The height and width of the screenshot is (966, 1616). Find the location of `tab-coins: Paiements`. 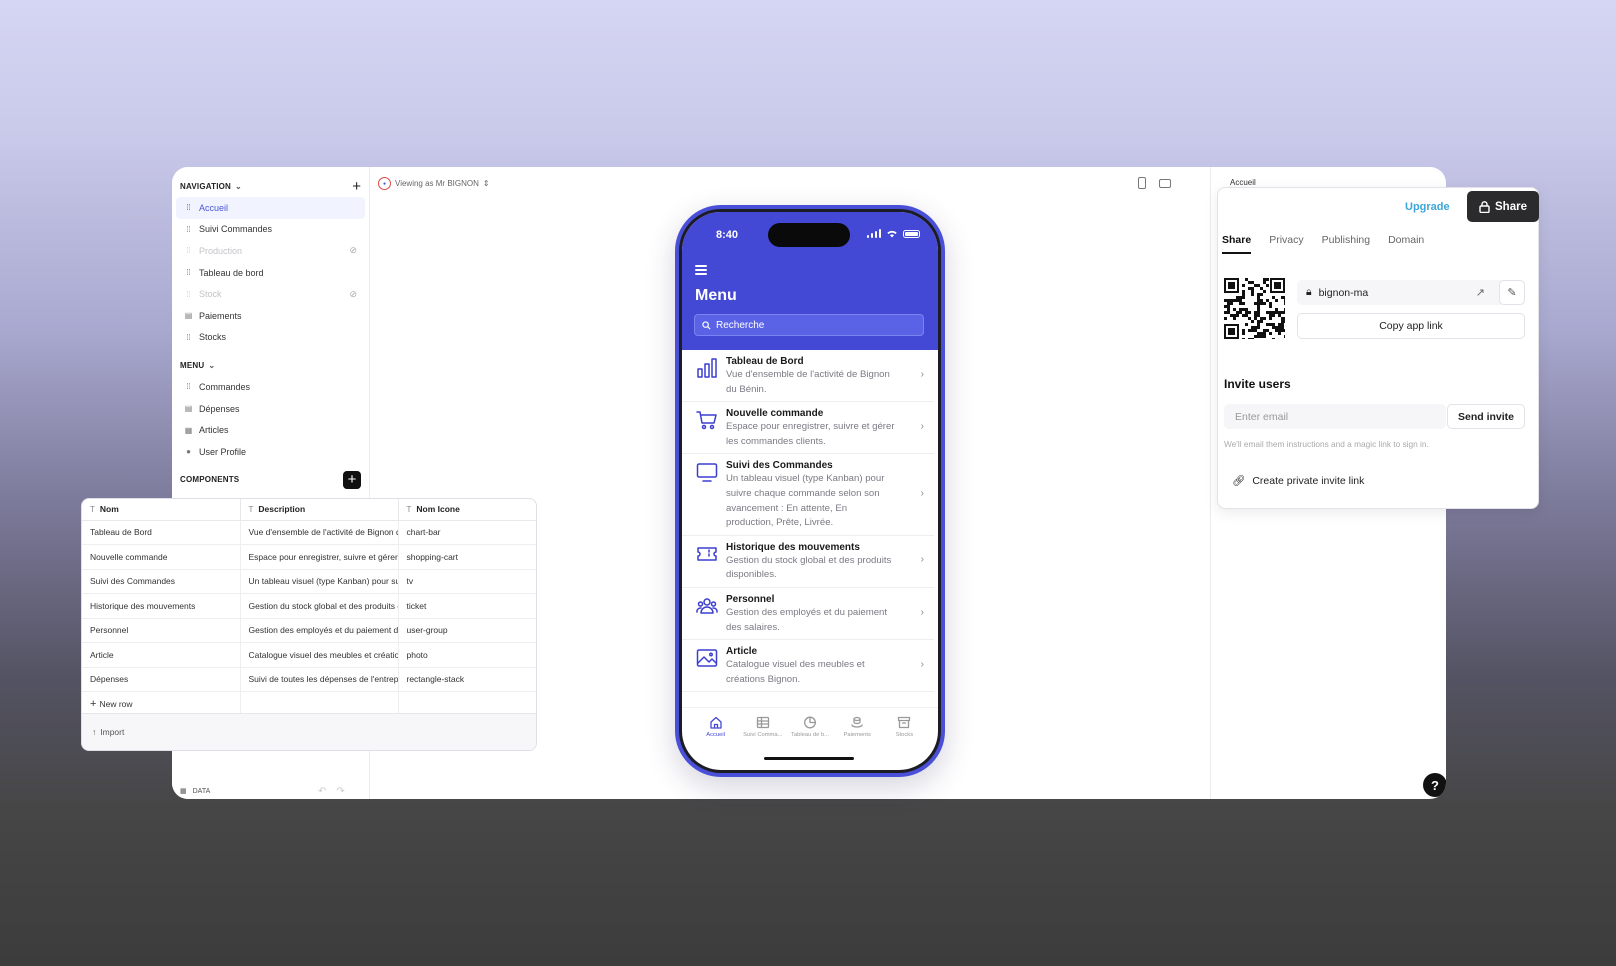

tab-coins: Paiements is located at coordinates (857, 727).